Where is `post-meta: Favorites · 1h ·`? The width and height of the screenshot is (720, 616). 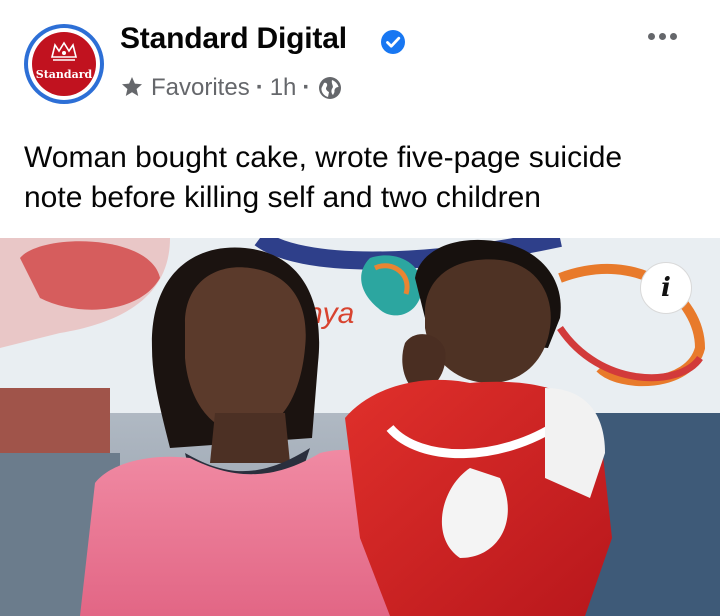 post-meta: Favorites · 1h · is located at coordinates (231, 88).